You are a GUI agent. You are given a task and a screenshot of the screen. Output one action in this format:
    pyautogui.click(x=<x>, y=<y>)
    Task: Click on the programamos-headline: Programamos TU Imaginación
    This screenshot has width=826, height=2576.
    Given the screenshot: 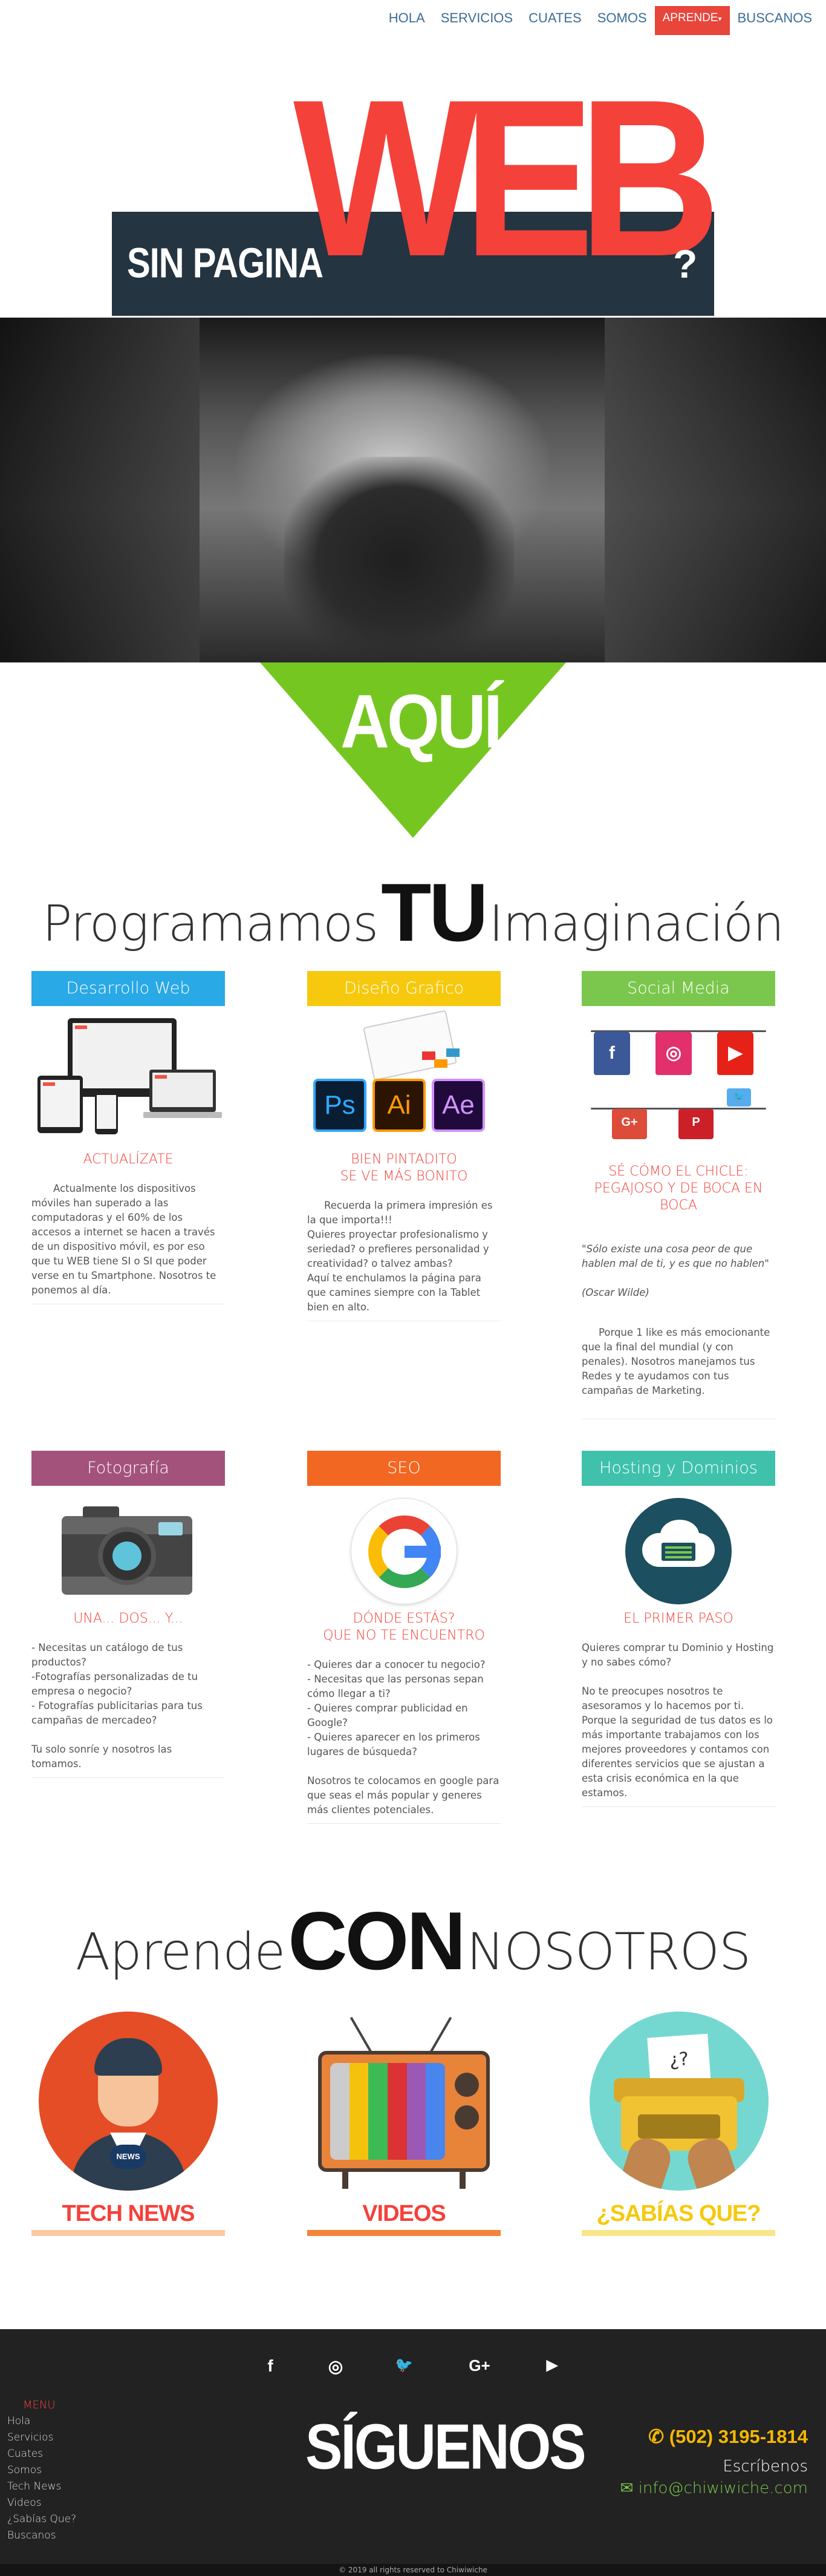 What is the action you would take?
    pyautogui.click(x=413, y=912)
    